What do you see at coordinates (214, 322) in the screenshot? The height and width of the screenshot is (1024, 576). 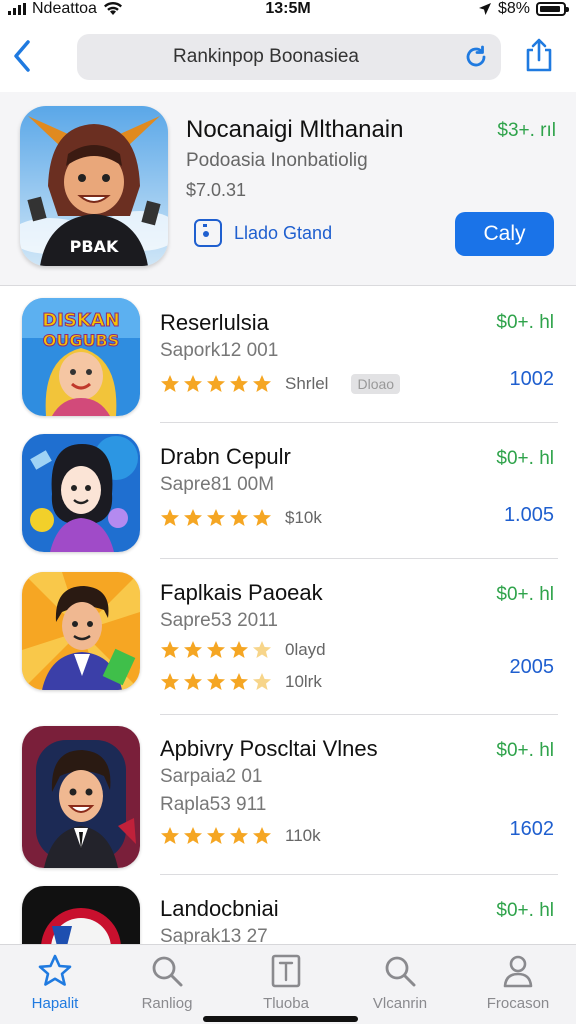 I see `app-title: Reserlulsia` at bounding box center [214, 322].